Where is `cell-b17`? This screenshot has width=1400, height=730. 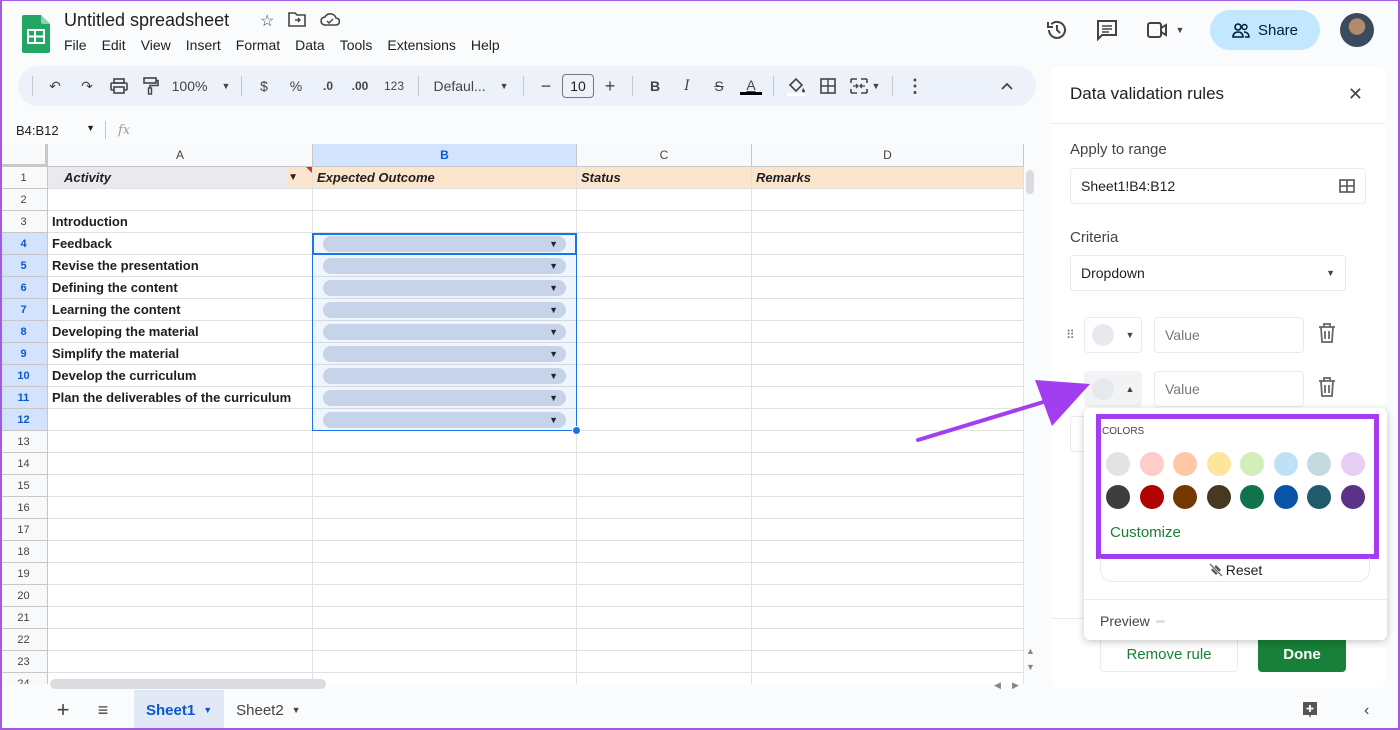 cell-b17 is located at coordinates (445, 530).